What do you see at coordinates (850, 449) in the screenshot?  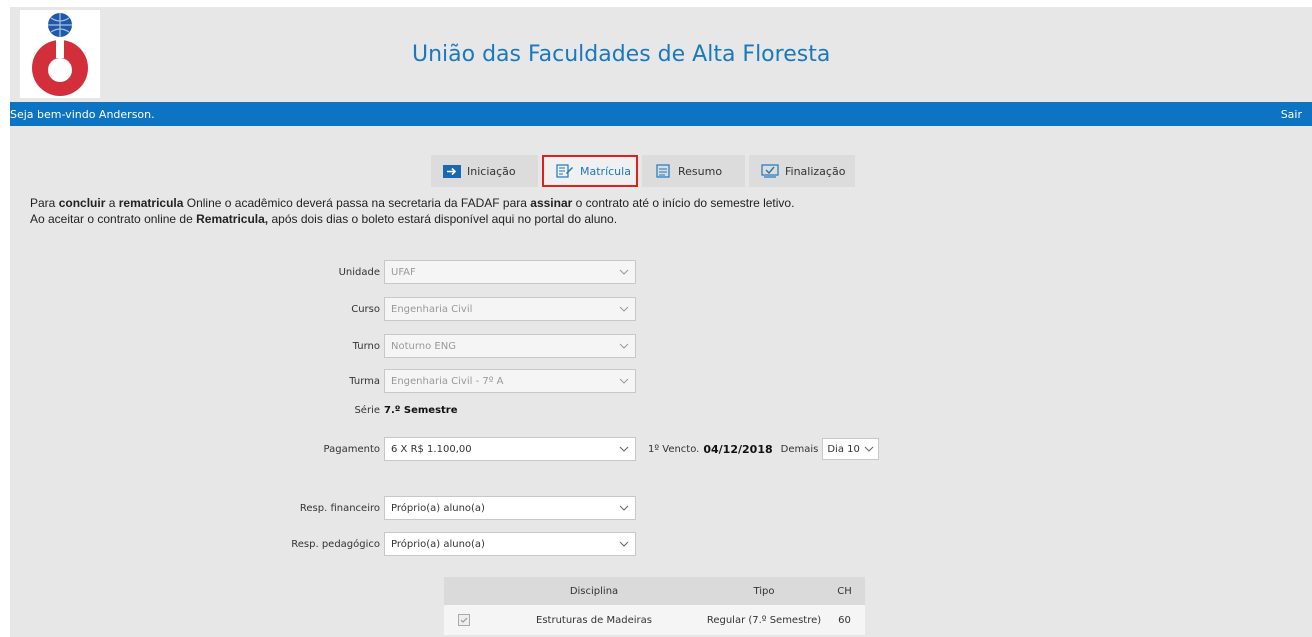 I see `demais-select: Dia 10` at bounding box center [850, 449].